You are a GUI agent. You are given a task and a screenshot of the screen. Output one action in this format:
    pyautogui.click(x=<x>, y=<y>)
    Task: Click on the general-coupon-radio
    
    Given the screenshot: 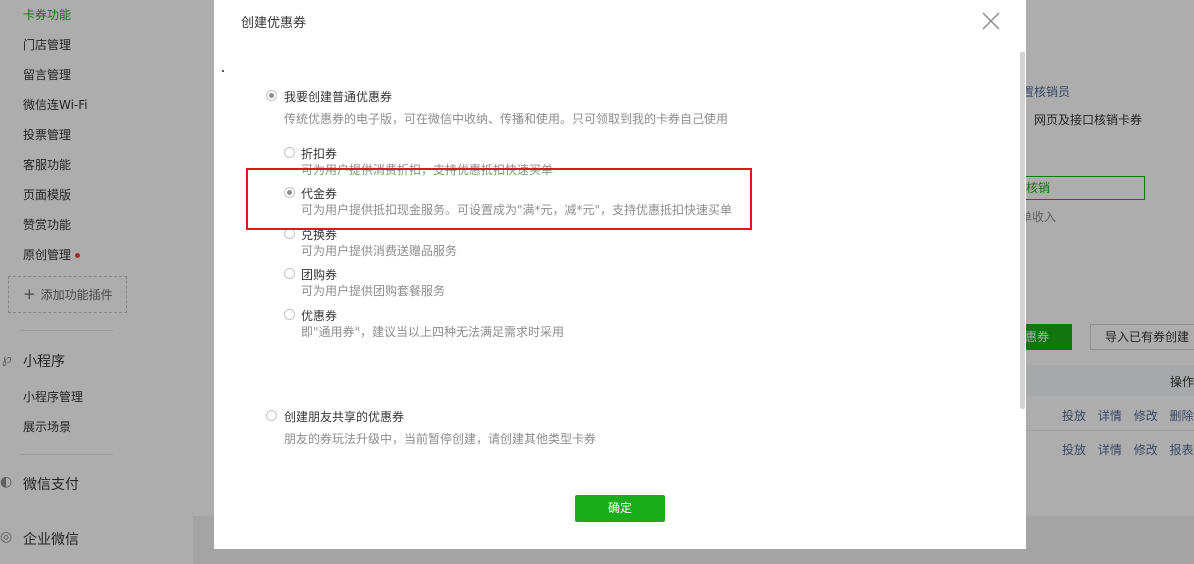 What is the action you would take?
    pyautogui.click(x=271, y=95)
    